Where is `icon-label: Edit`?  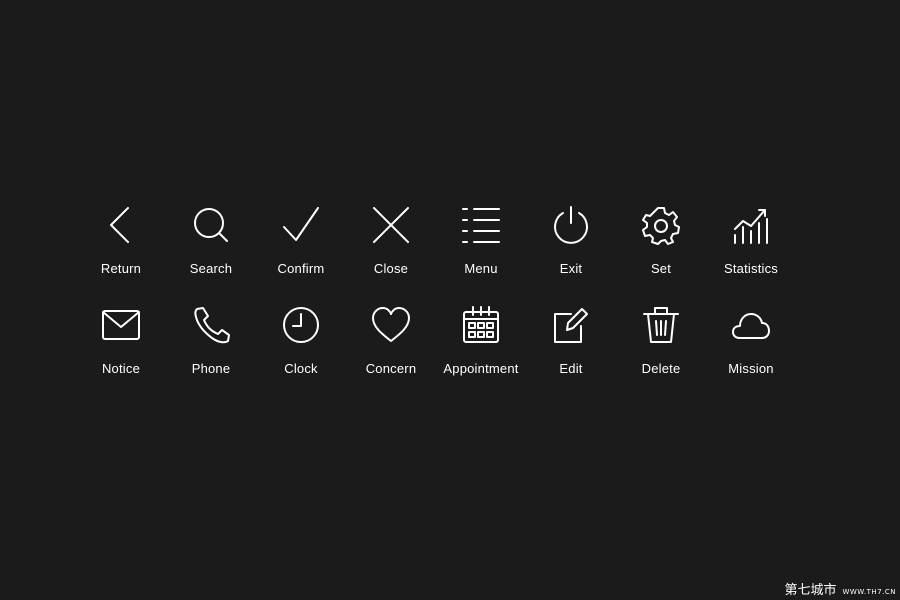 icon-label: Edit is located at coordinates (571, 368).